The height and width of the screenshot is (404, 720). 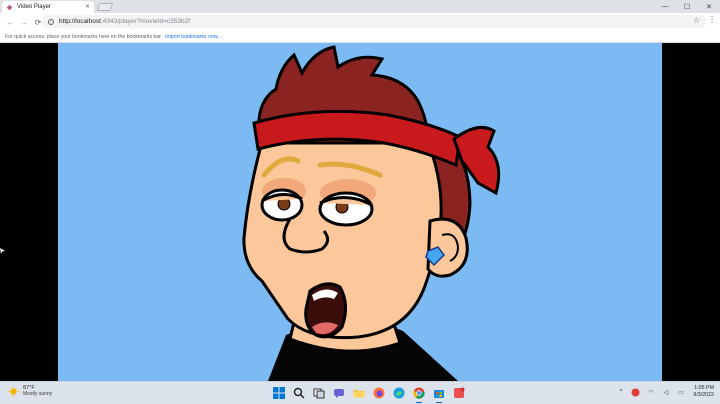 I want to click on wifi-icon: ◠, so click(x=650, y=392).